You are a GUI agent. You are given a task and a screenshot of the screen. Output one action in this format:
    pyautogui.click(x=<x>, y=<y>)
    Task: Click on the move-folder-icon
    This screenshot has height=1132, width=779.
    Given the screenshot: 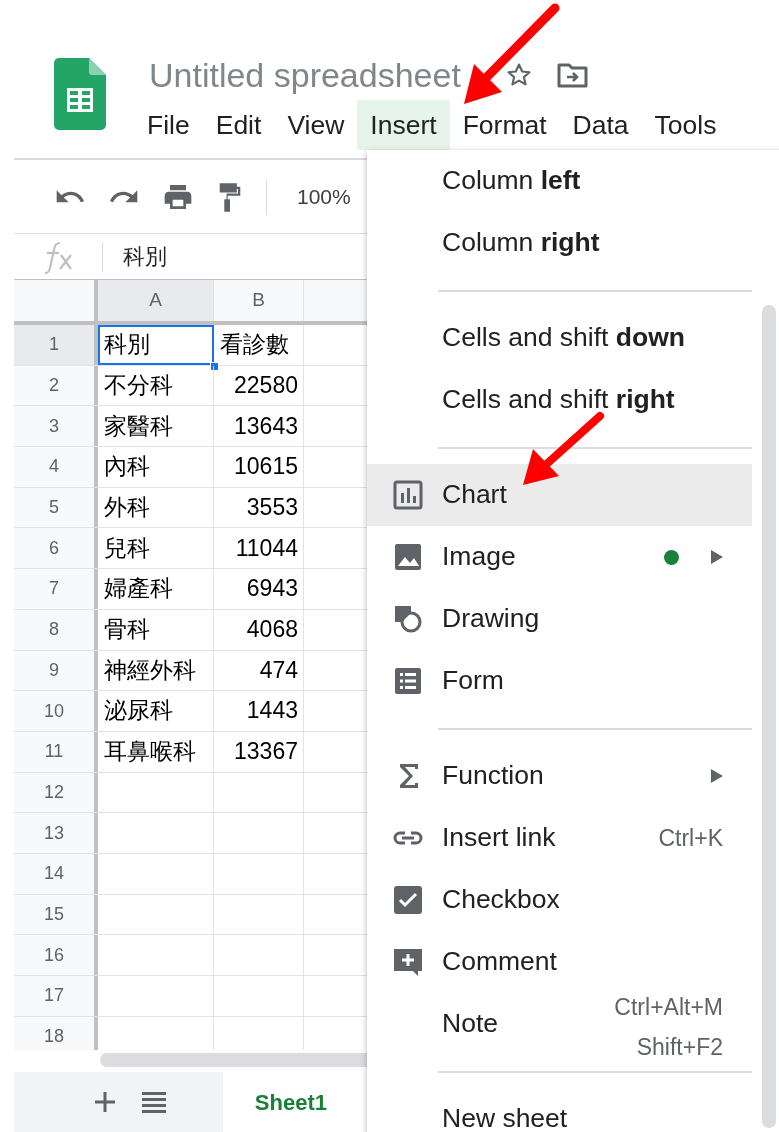 What is the action you would take?
    pyautogui.click(x=572, y=75)
    